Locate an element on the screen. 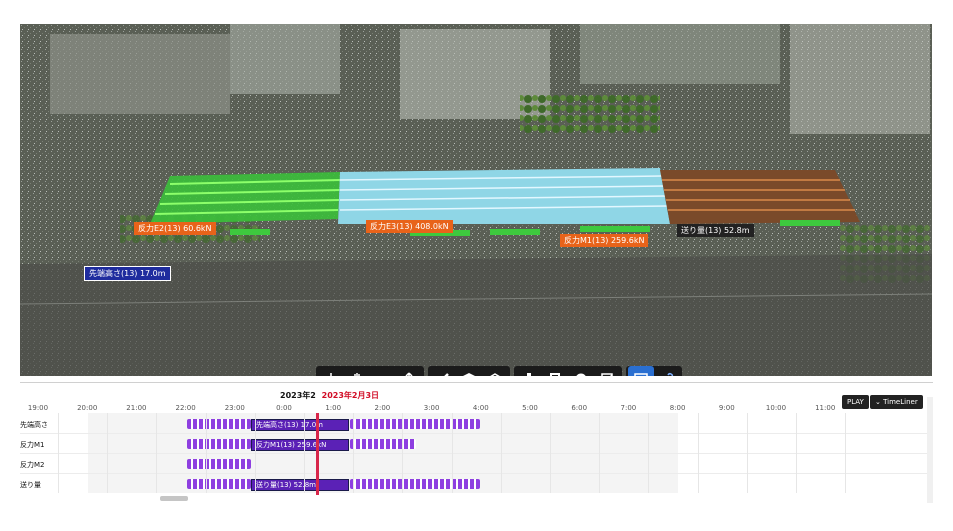  hour-label: 9:00 is located at coordinates (726, 408).